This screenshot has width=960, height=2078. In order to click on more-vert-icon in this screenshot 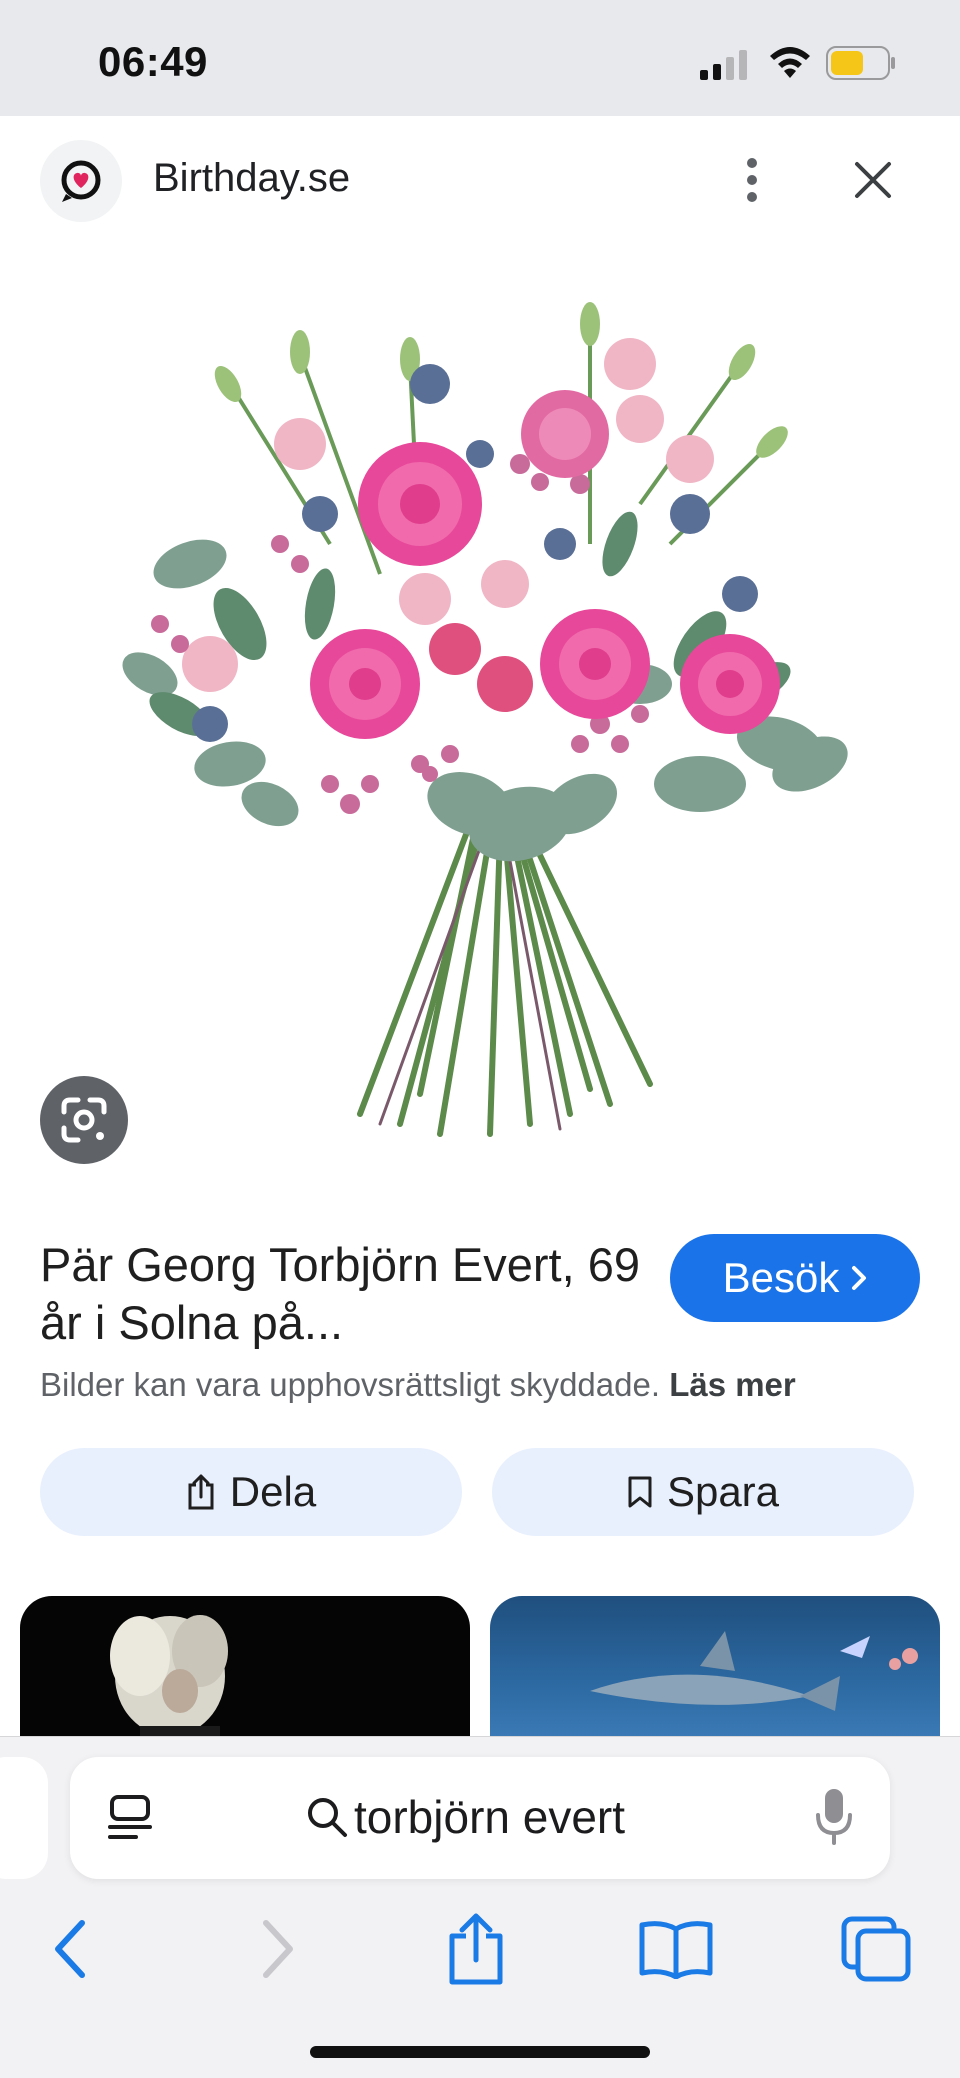, I will do `click(752, 180)`.